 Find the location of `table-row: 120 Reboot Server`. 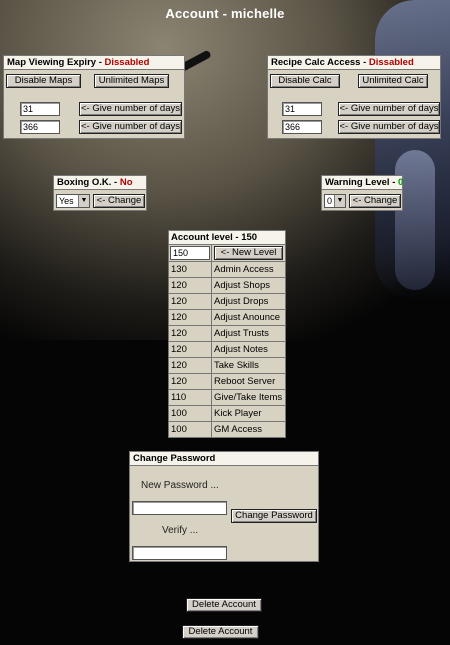

table-row: 120 Reboot Server is located at coordinates (227, 381).